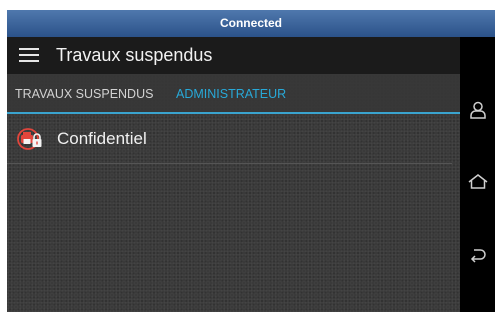 Image resolution: width=495 pixels, height=312 pixels. I want to click on user-icon, so click(478, 110).